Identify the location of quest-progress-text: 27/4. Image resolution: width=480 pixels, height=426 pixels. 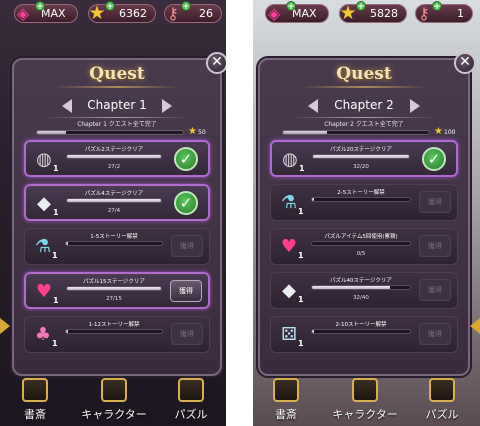
(114, 211).